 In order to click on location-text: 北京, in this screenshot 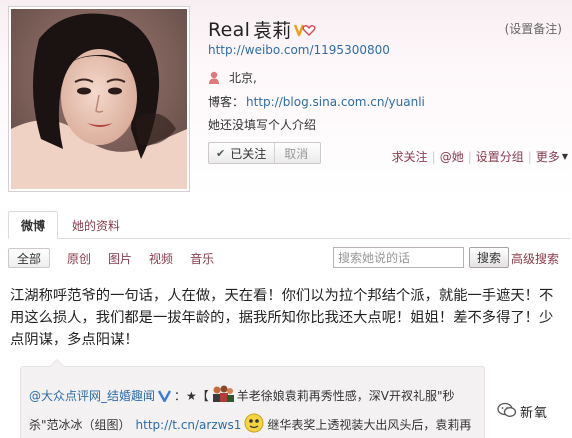, I will do `click(243, 78)`.